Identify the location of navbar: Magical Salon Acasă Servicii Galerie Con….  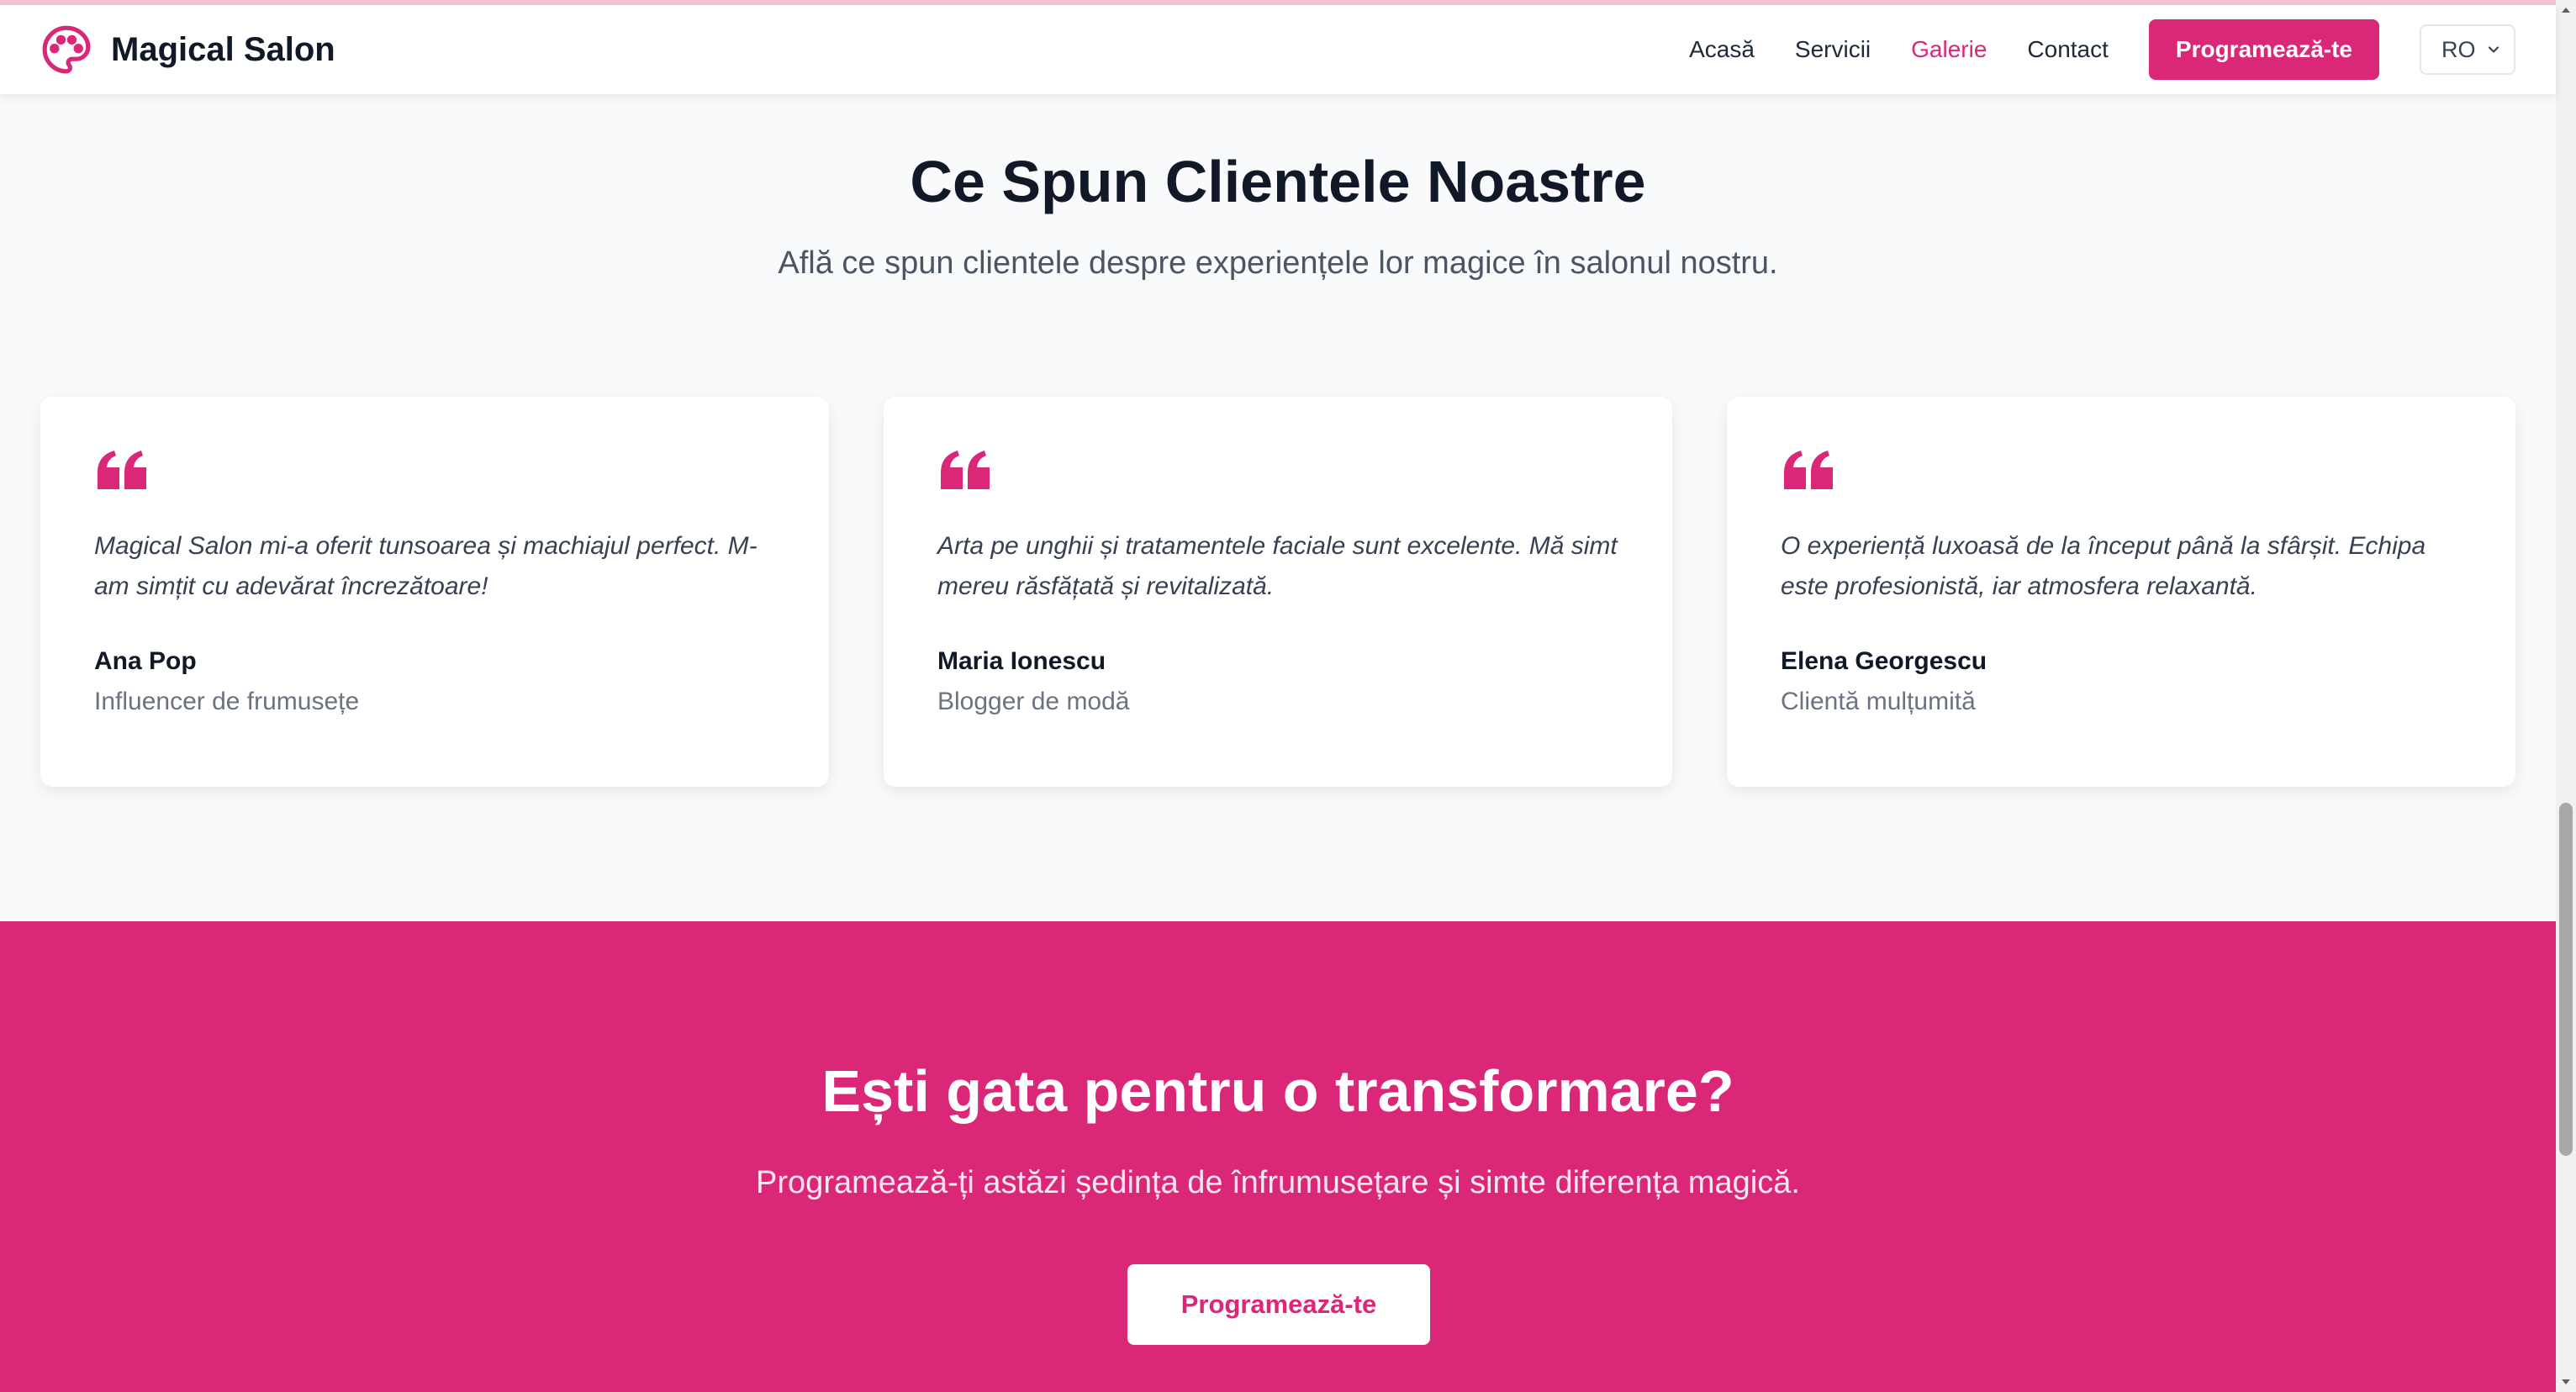
(1278, 49).